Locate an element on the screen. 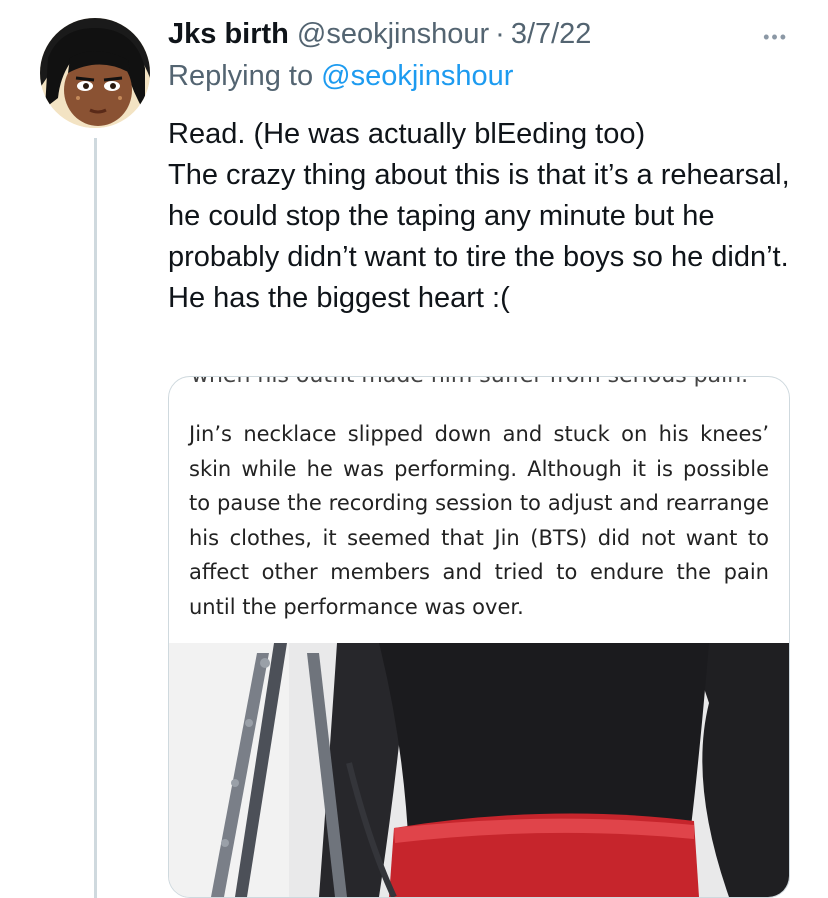 This screenshot has width=828, height=898. display-name: Jks birth is located at coordinates (228, 34).